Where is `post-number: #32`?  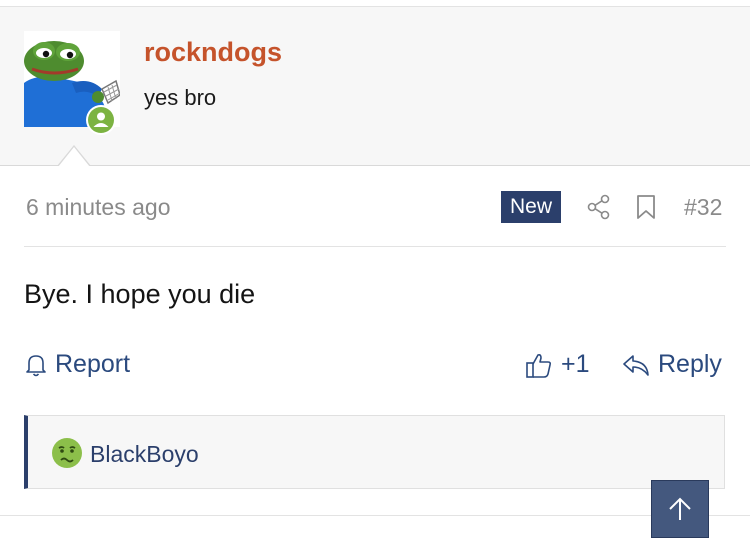
post-number: #32 is located at coordinates (703, 207).